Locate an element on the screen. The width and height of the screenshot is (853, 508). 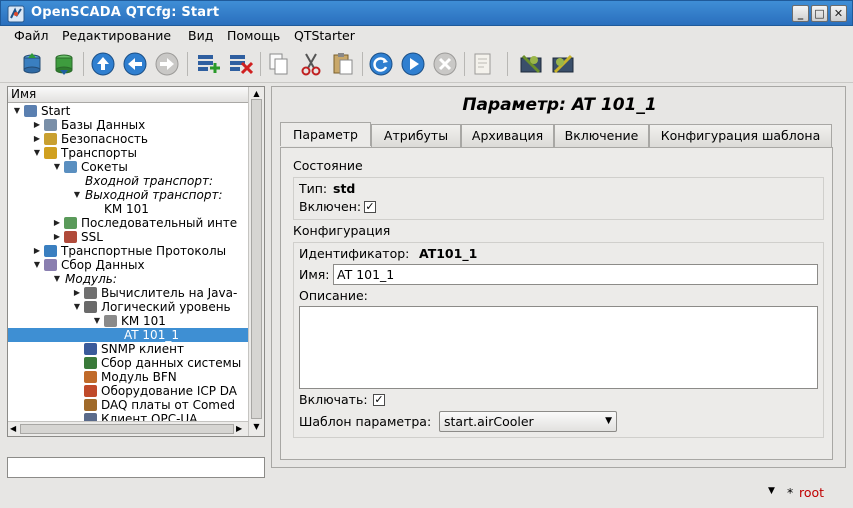
menu-view: Вид is located at coordinates (200, 35).